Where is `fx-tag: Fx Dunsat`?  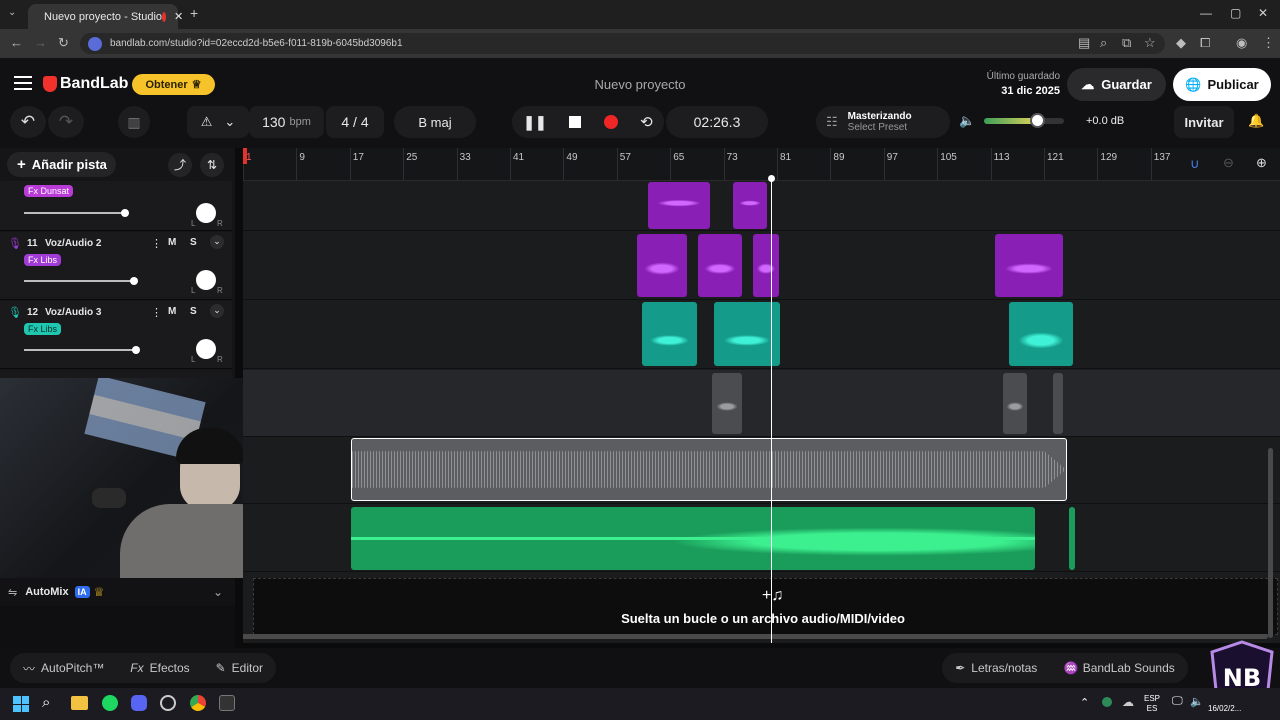 fx-tag: Fx Dunsat is located at coordinates (49, 191).